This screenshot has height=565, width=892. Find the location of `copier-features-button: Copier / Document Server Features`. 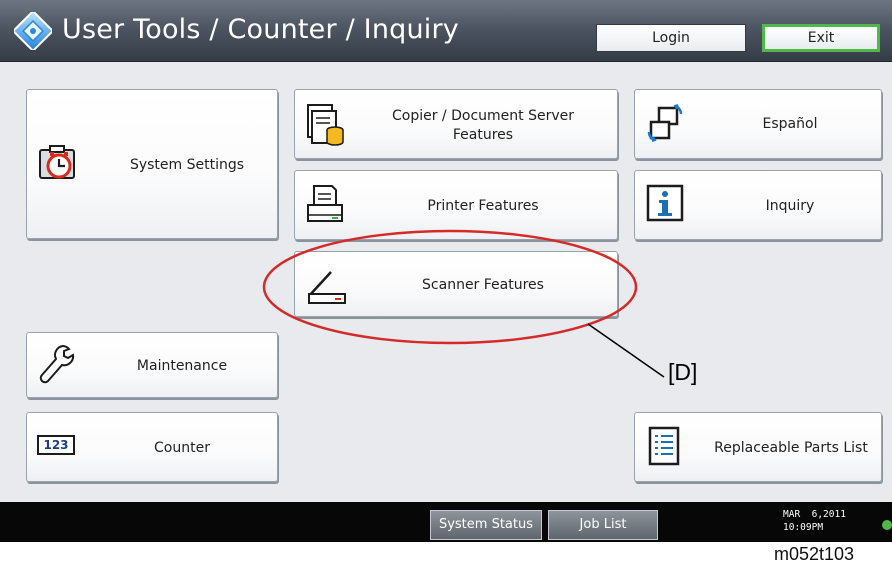

copier-features-button: Copier / Document Server Features is located at coordinates (456, 124).